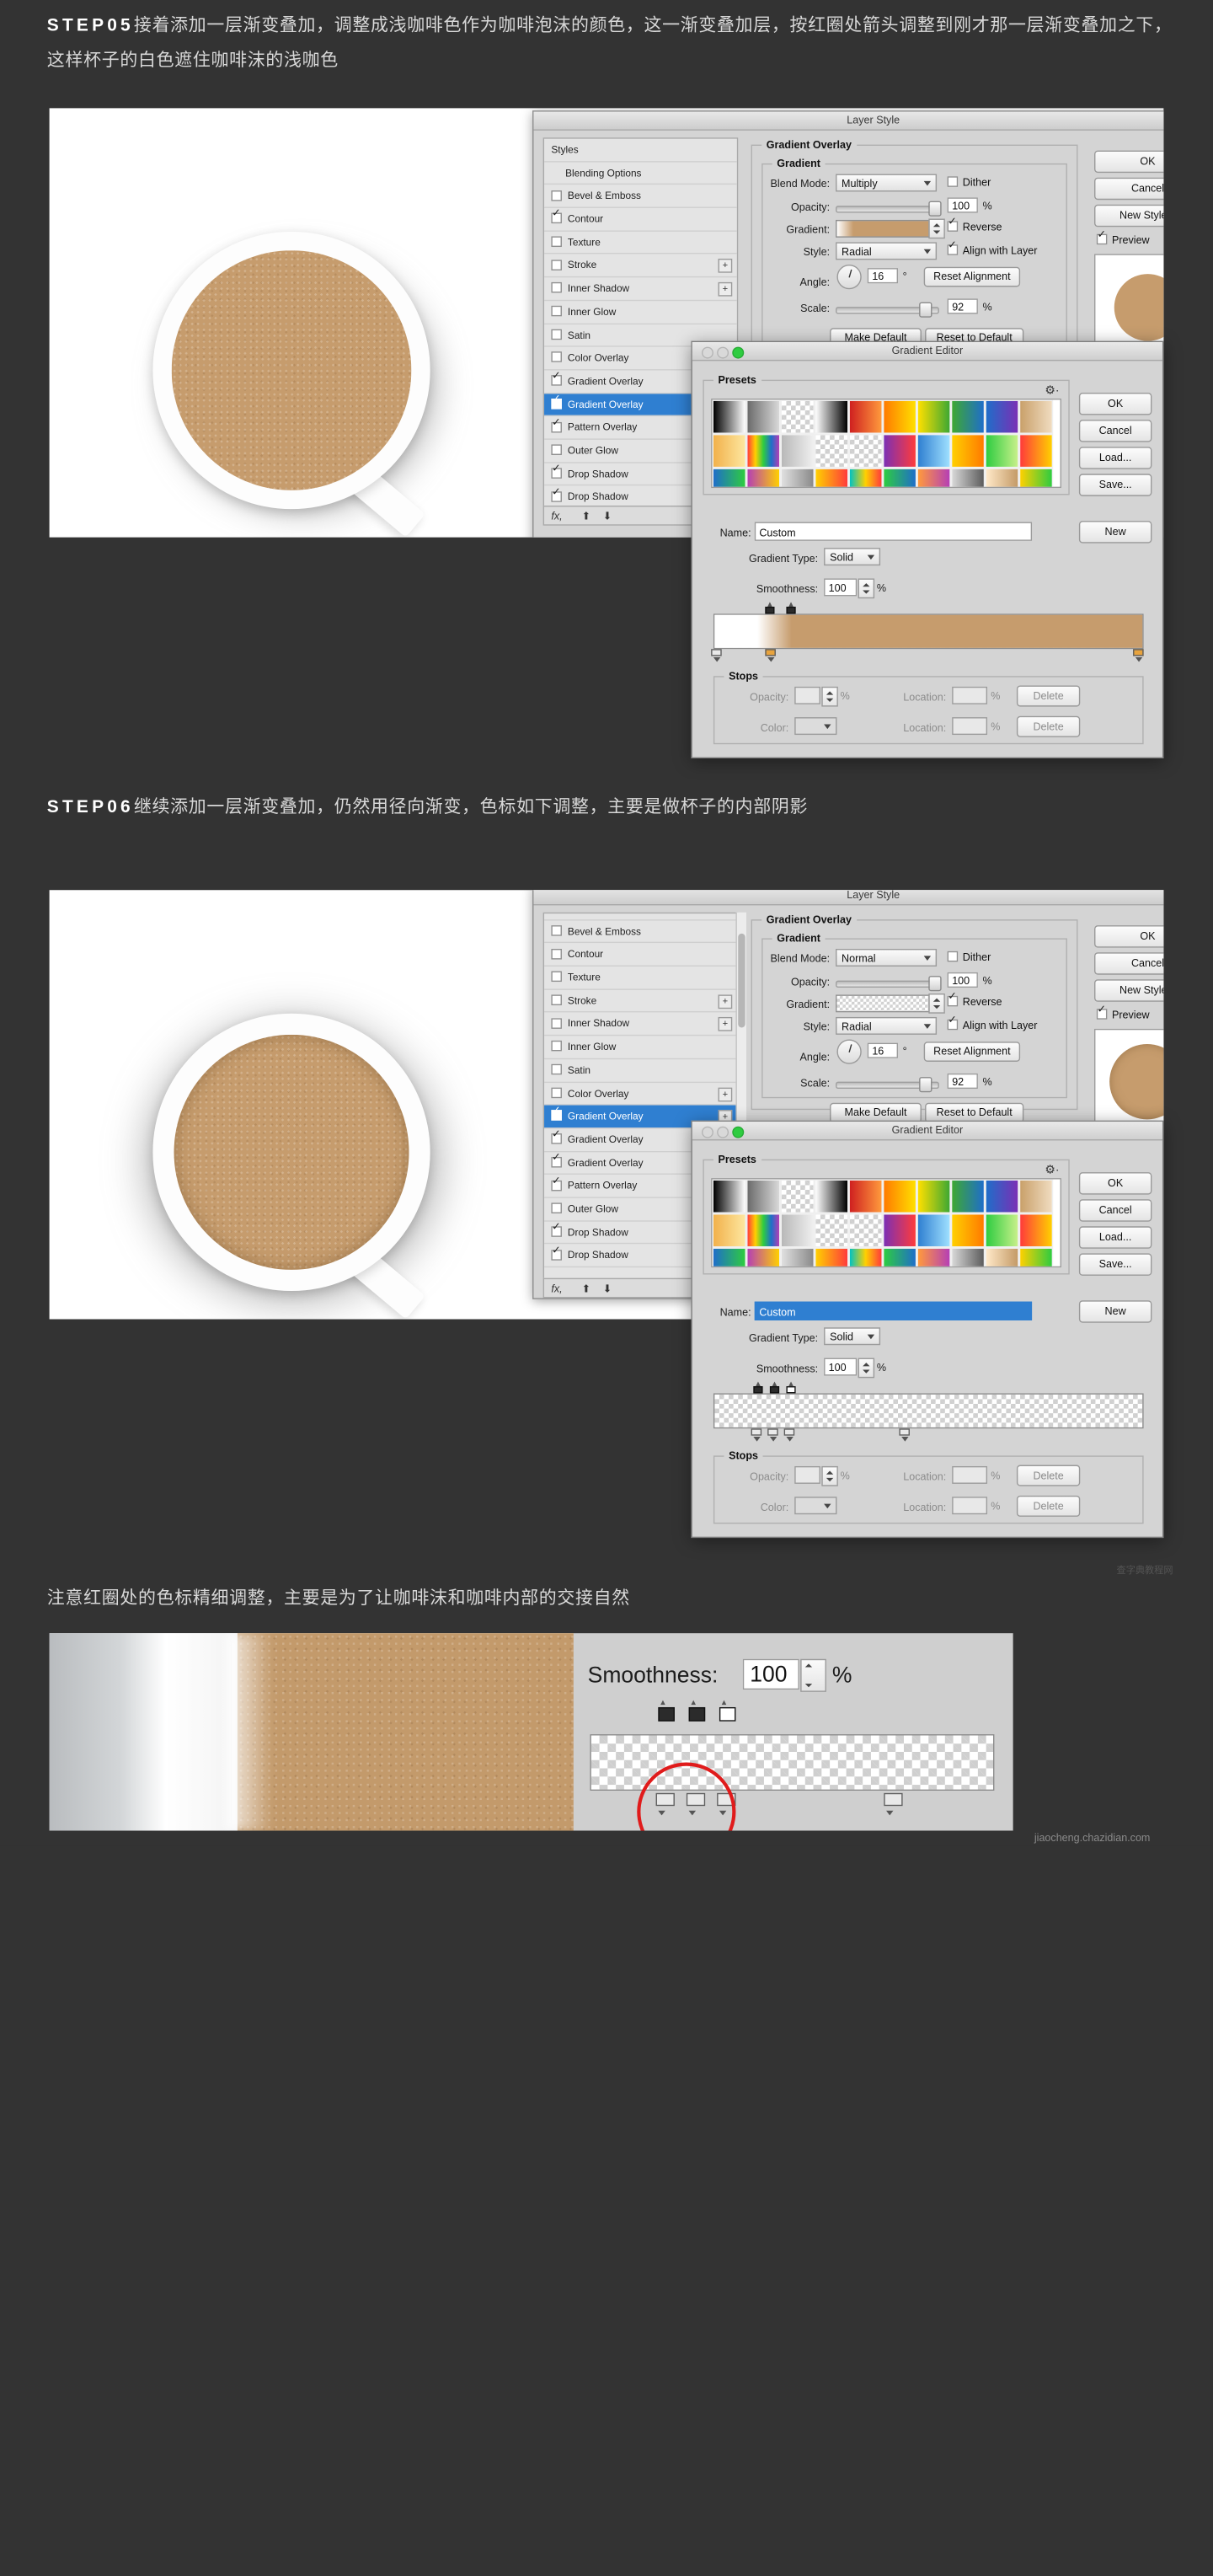  Describe the element at coordinates (772, 1435) in the screenshot. I see `color-stop-2b` at that location.